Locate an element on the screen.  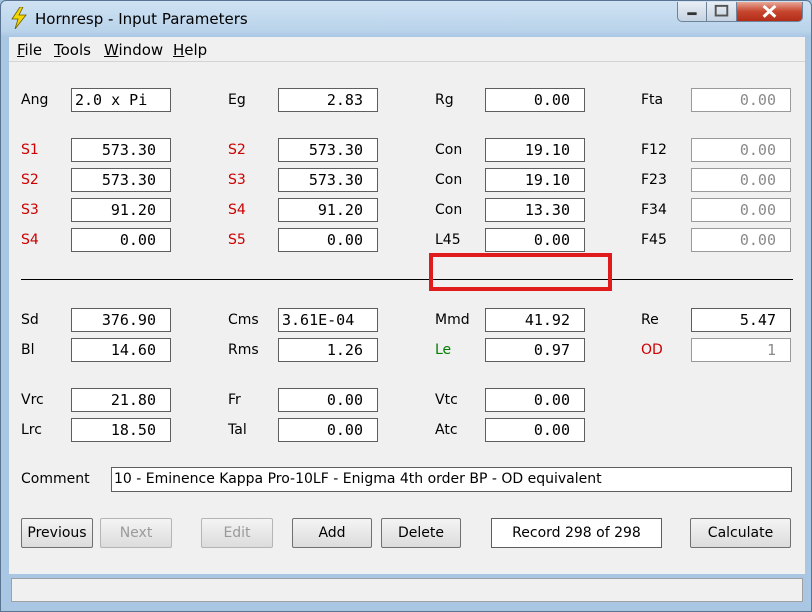
param-label-le: Le is located at coordinates (443, 350).